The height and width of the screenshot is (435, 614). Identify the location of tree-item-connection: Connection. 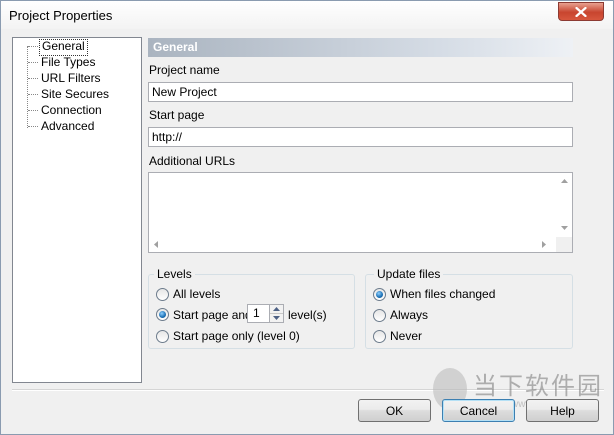
(71, 110).